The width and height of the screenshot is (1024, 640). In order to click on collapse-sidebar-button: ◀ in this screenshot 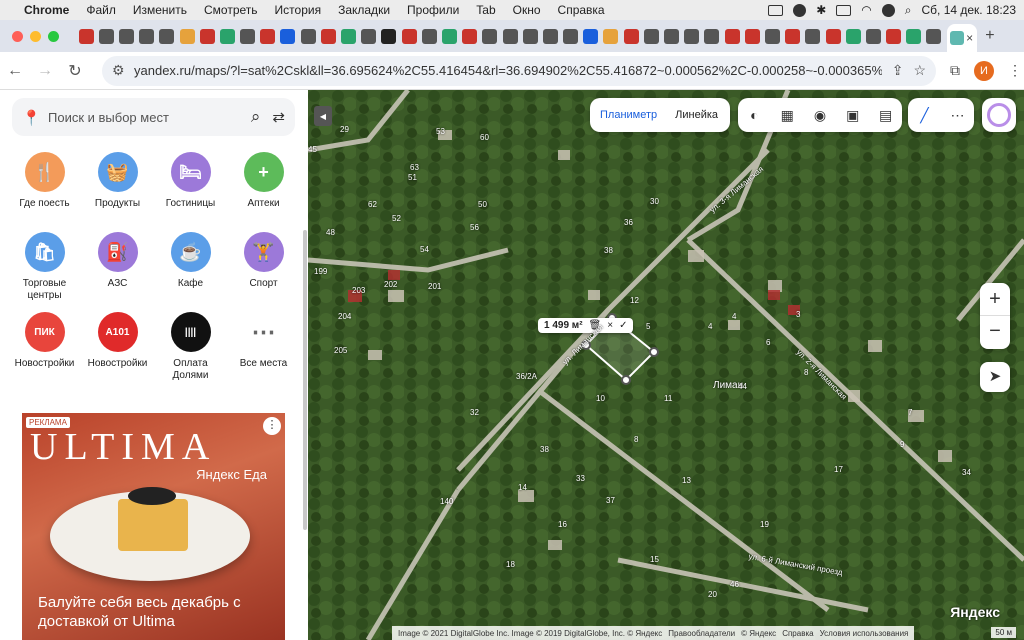, I will do `click(323, 116)`.